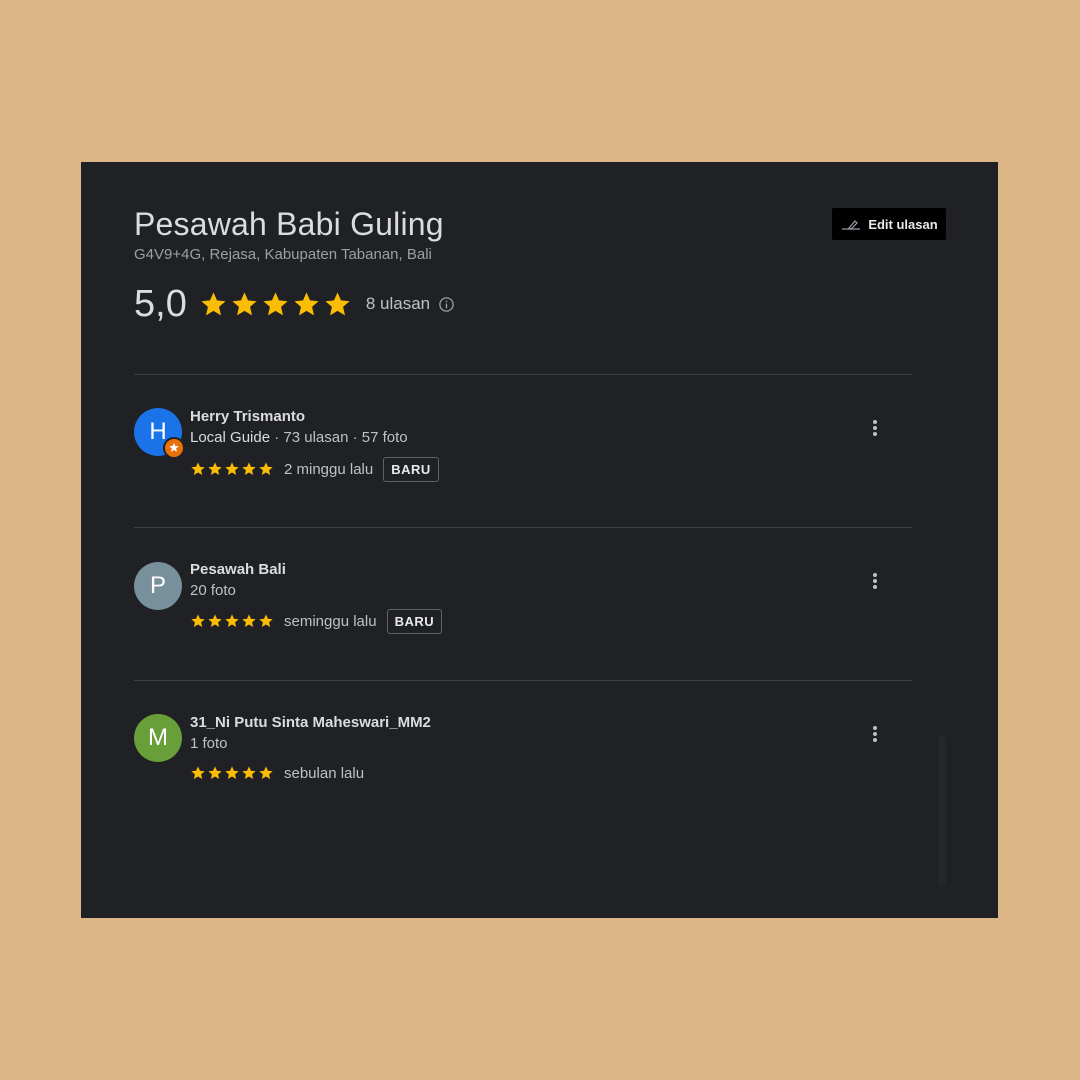 Image resolution: width=1080 pixels, height=1080 pixels. I want to click on review-count-link: 8 ulasan, so click(398, 304).